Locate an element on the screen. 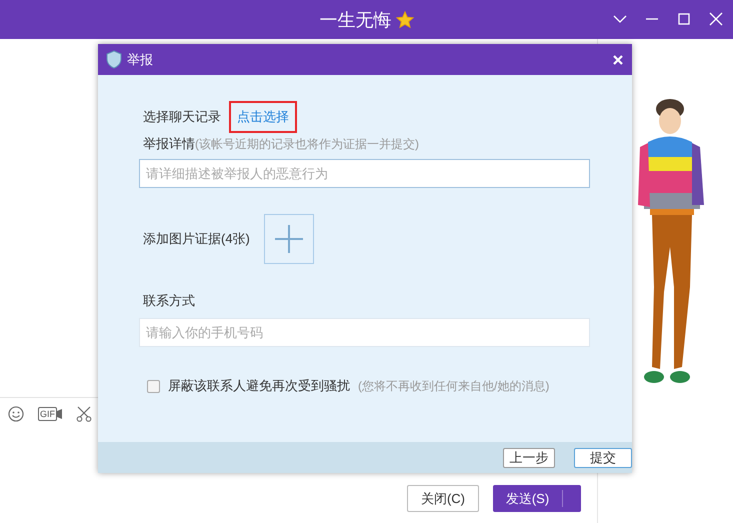 The image size is (733, 523). field-label: 举报详情 is located at coordinates (169, 143).